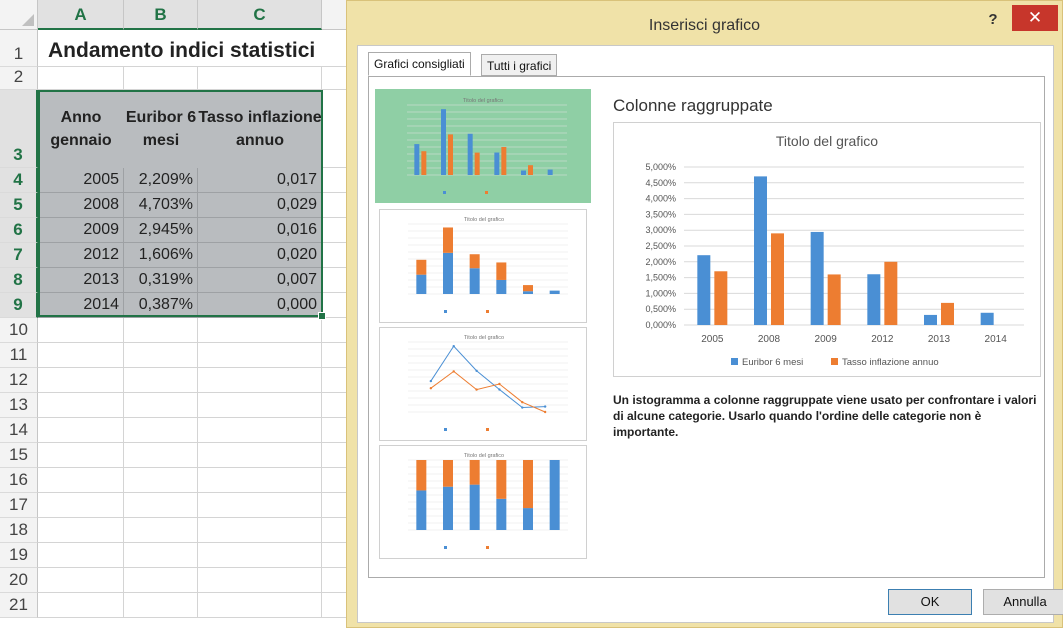 The width and height of the screenshot is (1063, 628). What do you see at coordinates (19, 48) in the screenshot?
I see `row-header: 1` at bounding box center [19, 48].